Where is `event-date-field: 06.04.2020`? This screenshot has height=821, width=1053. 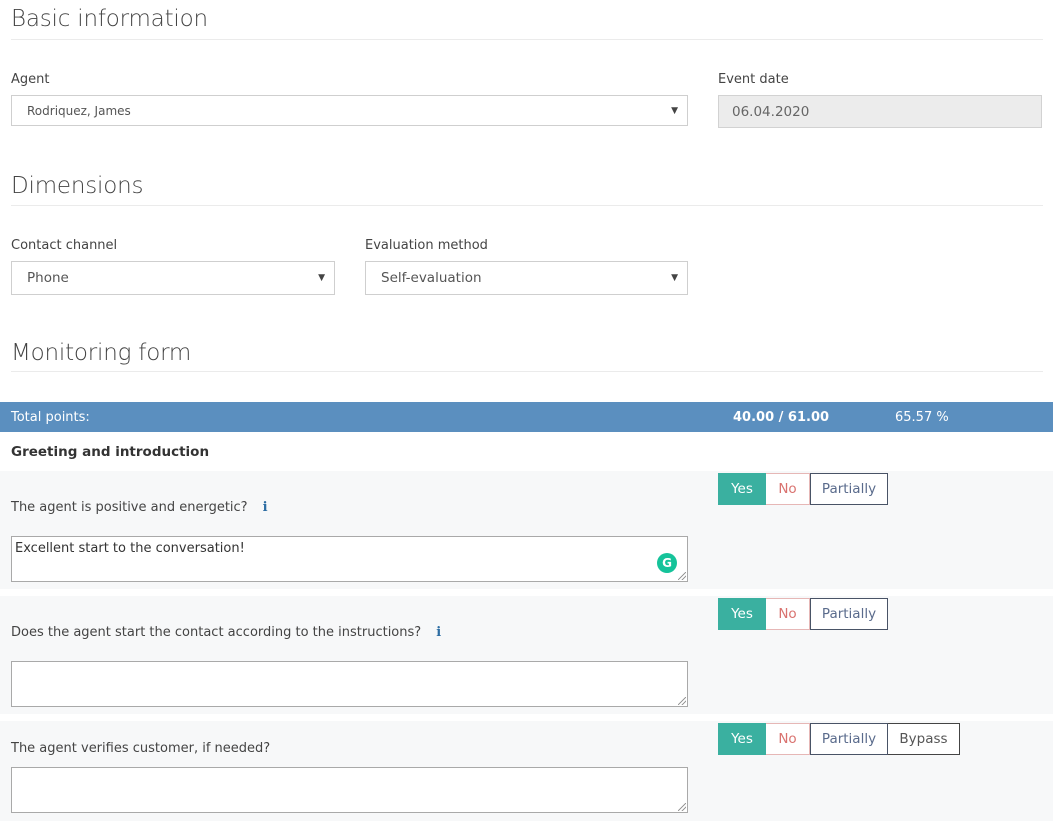 event-date-field: 06.04.2020 is located at coordinates (880, 111).